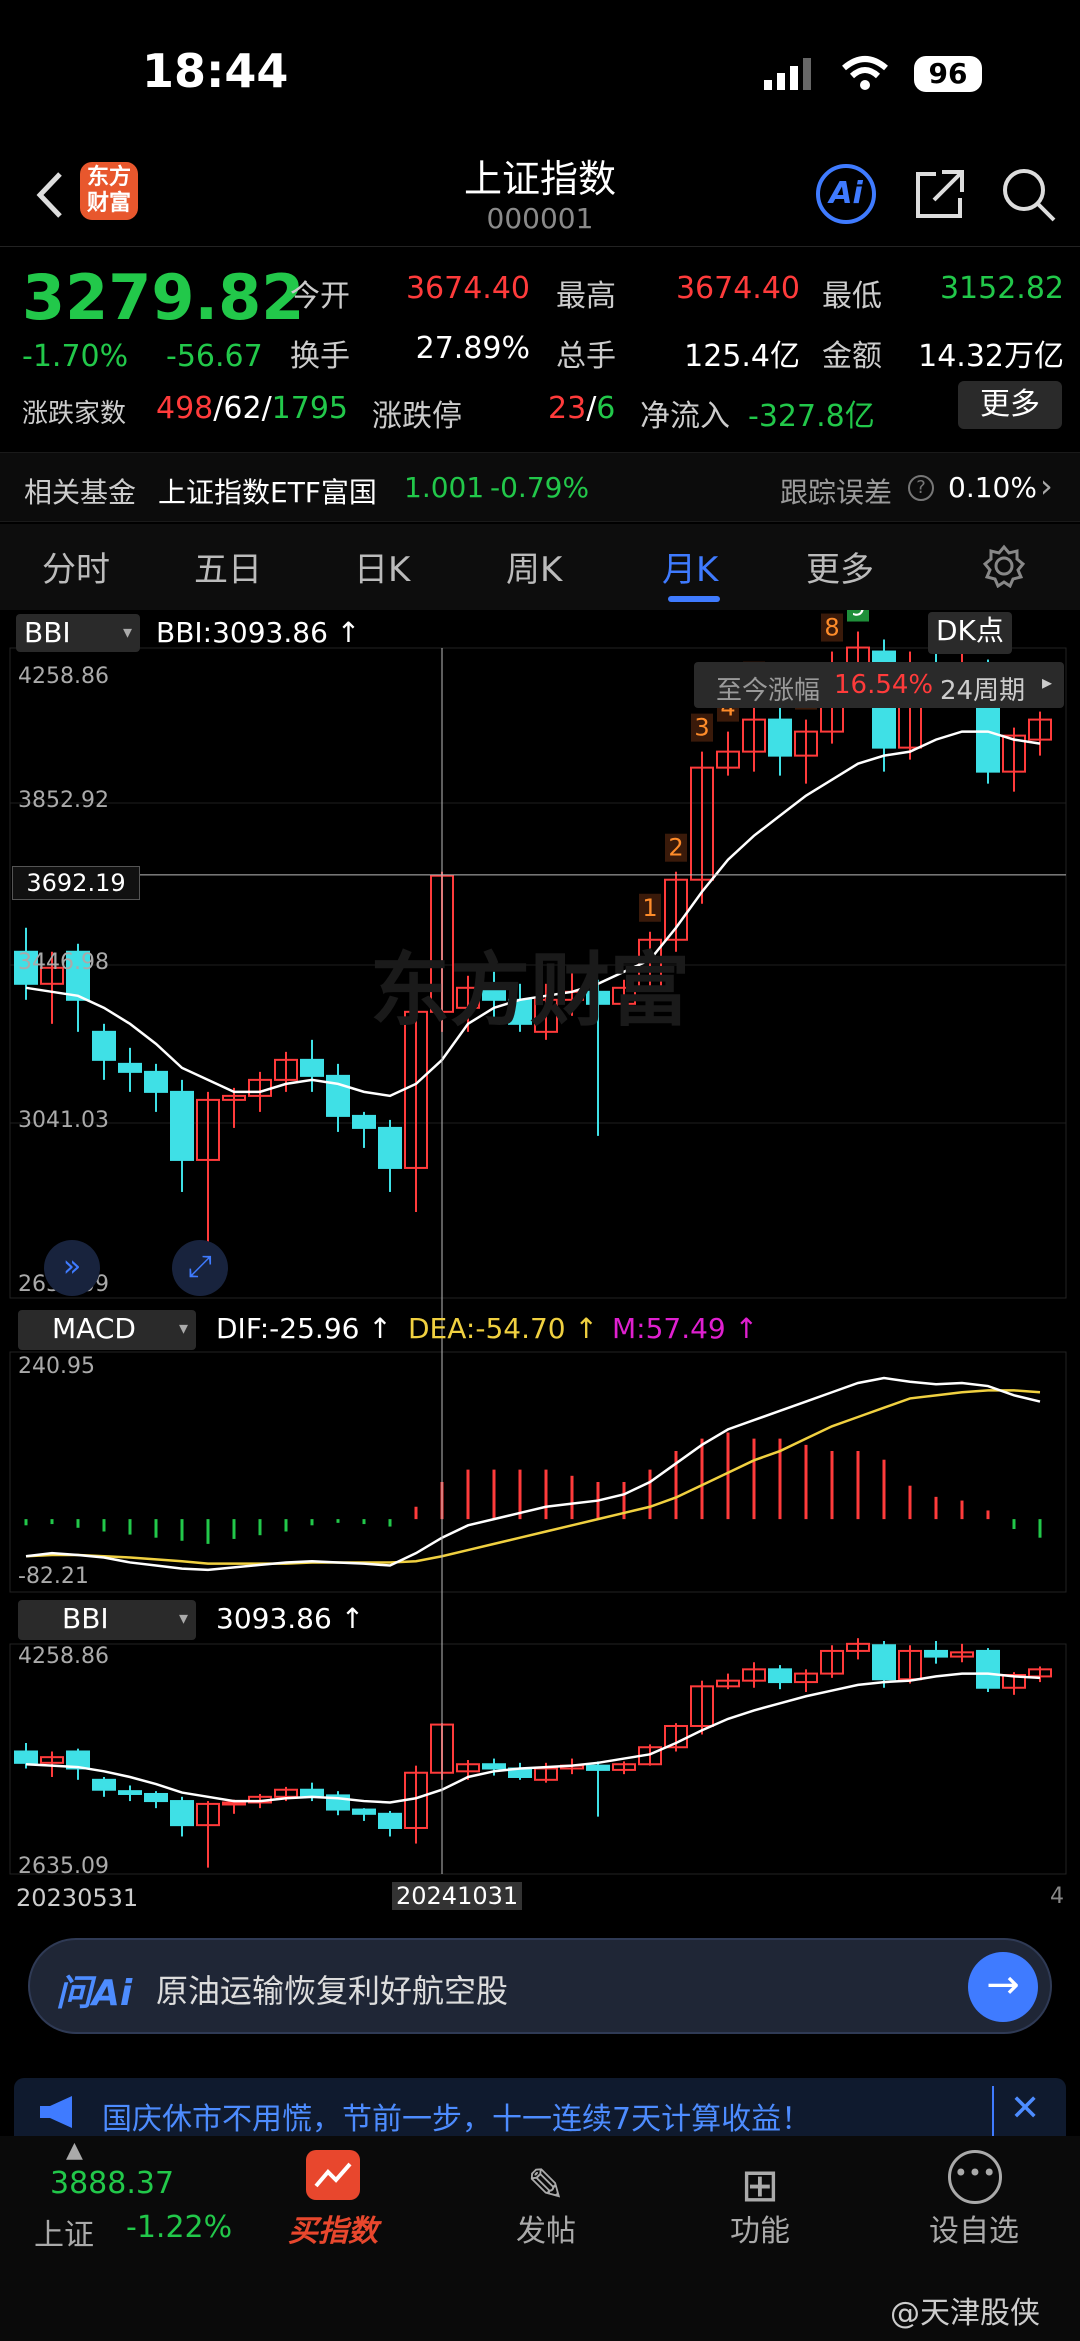 This screenshot has width=1080, height=2341. I want to click on inflow-label: 净流入, so click(685, 416).